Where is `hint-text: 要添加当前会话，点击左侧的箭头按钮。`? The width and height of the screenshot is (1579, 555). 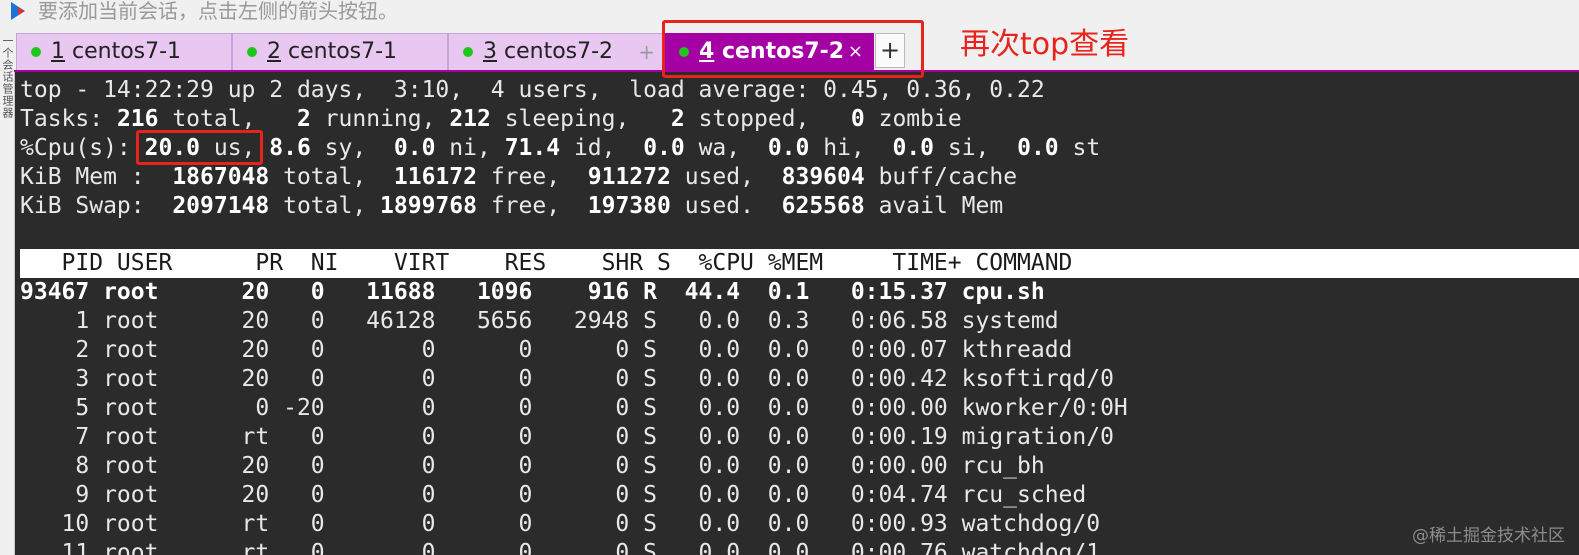 hint-text: 要添加当前会话，点击左侧的箭头按钮。 is located at coordinates (218, 11).